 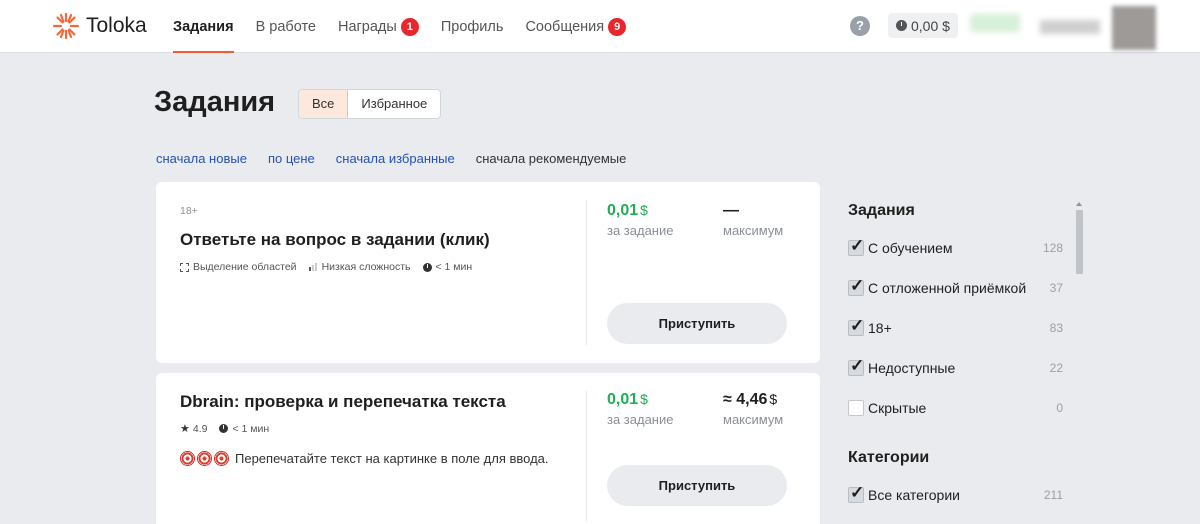 I want to click on task-title: Dbrain: проверка и перепечатка текста, so click(x=343, y=401).